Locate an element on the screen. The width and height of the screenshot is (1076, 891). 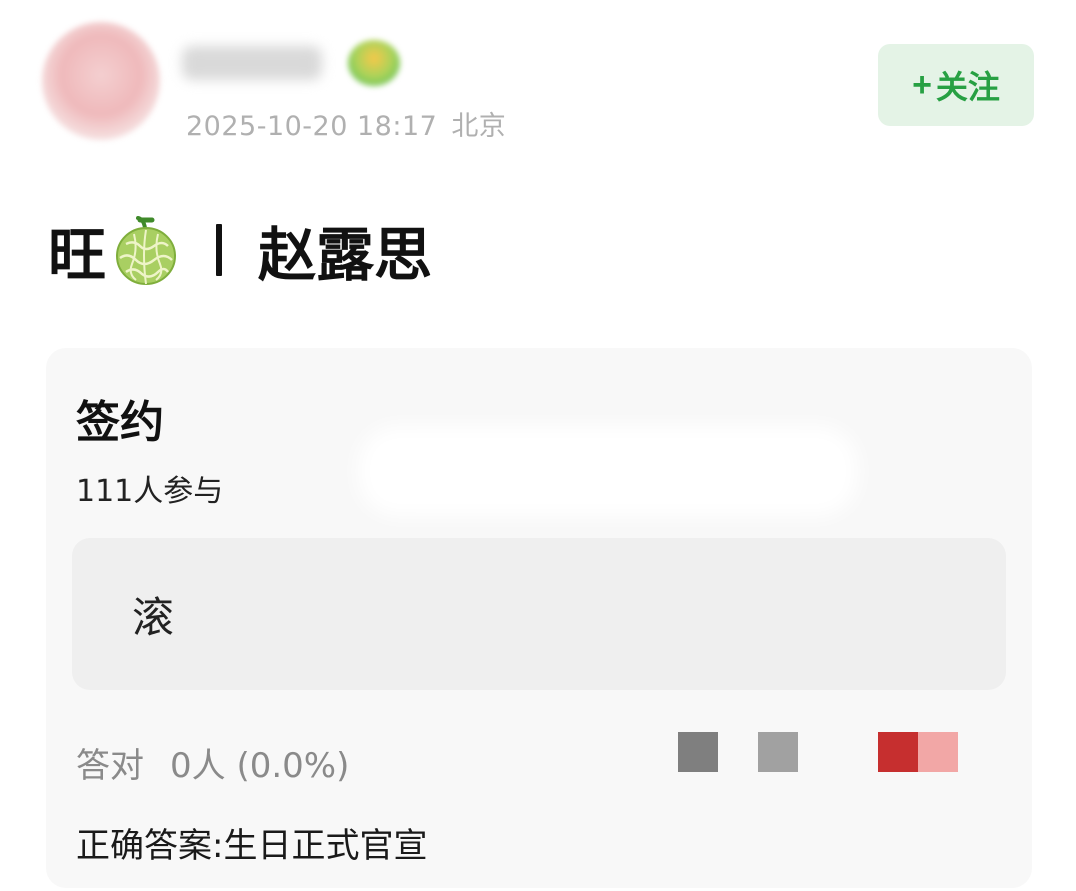
follow-button-label: 关注 is located at coordinates (967, 87).